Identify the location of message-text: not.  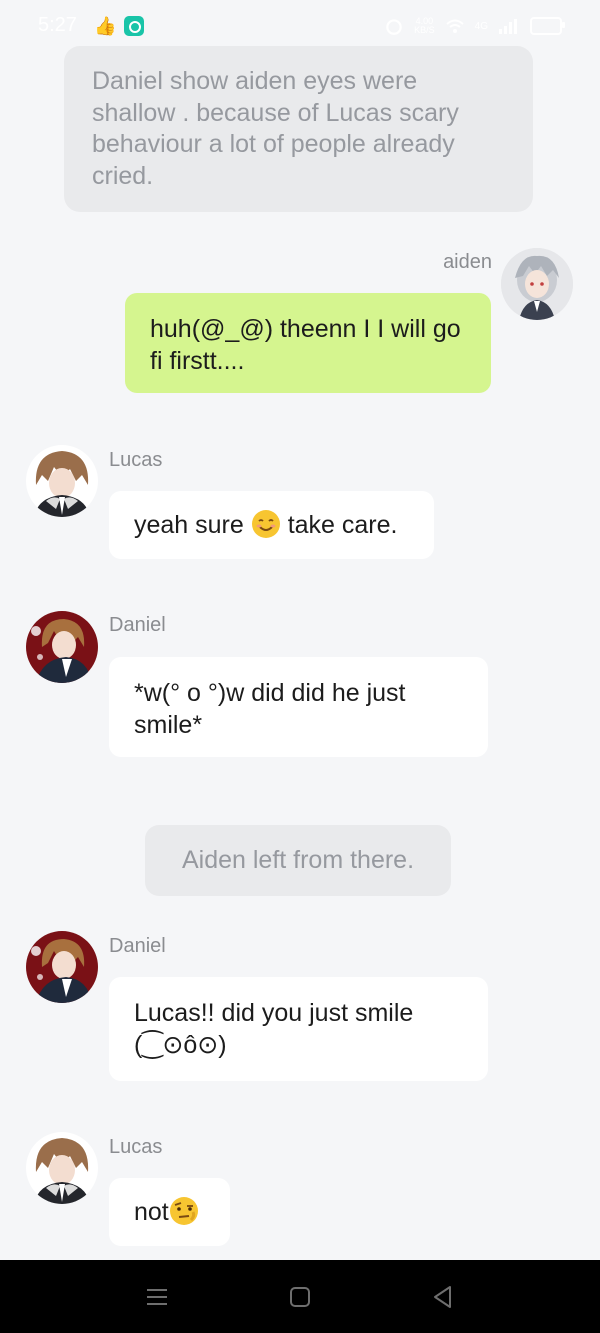
(151, 1212).